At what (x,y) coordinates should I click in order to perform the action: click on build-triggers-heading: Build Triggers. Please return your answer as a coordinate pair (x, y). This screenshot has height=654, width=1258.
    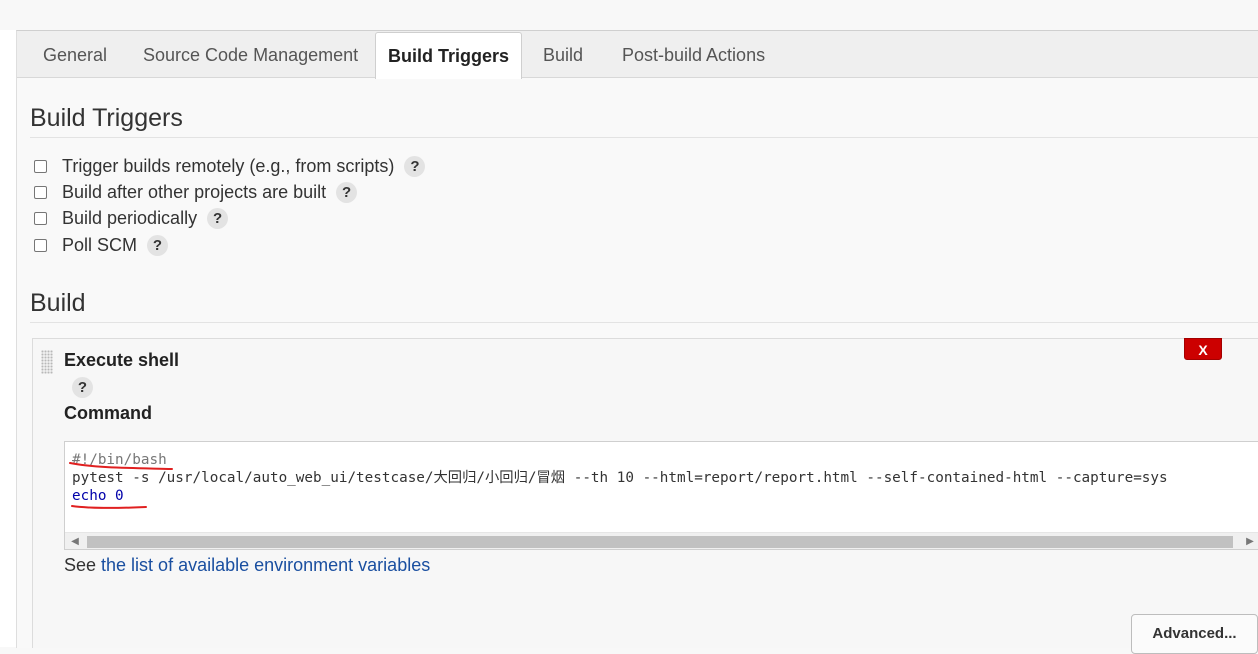
    Looking at the image, I should click on (106, 118).